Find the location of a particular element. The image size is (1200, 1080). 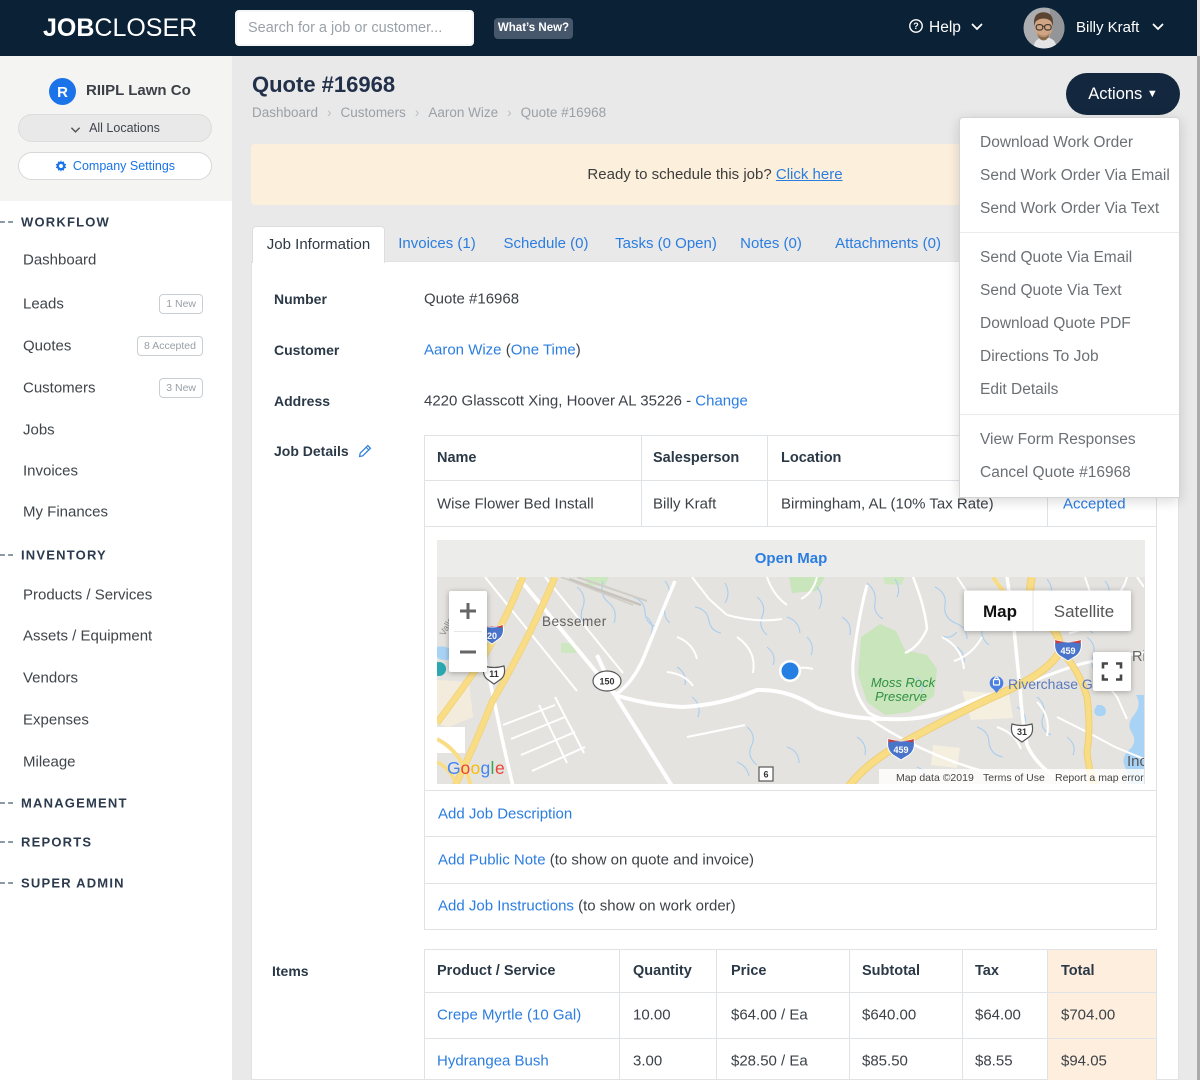

svg-text: Bessemer is located at coordinates (574, 621).